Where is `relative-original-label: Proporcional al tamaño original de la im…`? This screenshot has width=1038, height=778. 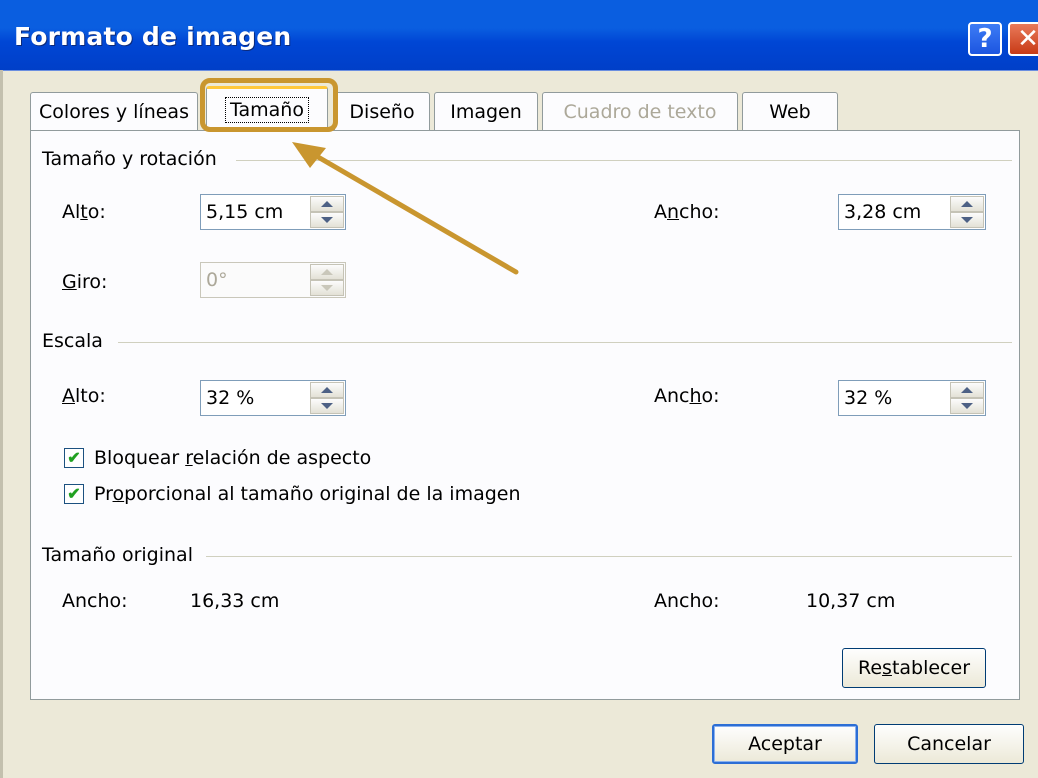
relative-original-label: Proporcional al tamaño original de la im… is located at coordinates (307, 494).